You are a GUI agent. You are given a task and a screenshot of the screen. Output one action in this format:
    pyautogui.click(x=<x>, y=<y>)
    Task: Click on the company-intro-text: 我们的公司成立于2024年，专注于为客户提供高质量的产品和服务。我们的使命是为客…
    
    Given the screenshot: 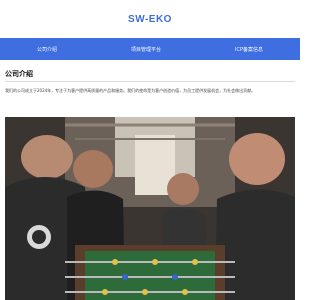 What is the action you would take?
    pyautogui.click(x=130, y=90)
    